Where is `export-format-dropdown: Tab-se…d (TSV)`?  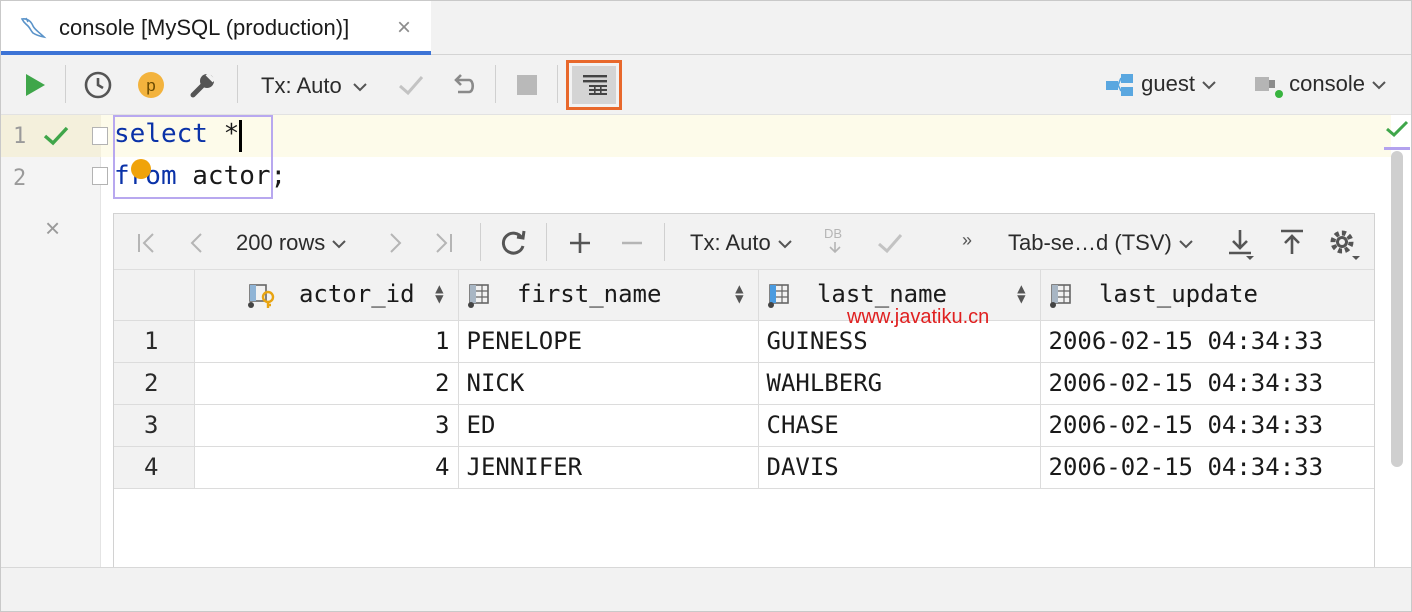 export-format-dropdown: Tab-se…d (TSV) is located at coordinates (1101, 243).